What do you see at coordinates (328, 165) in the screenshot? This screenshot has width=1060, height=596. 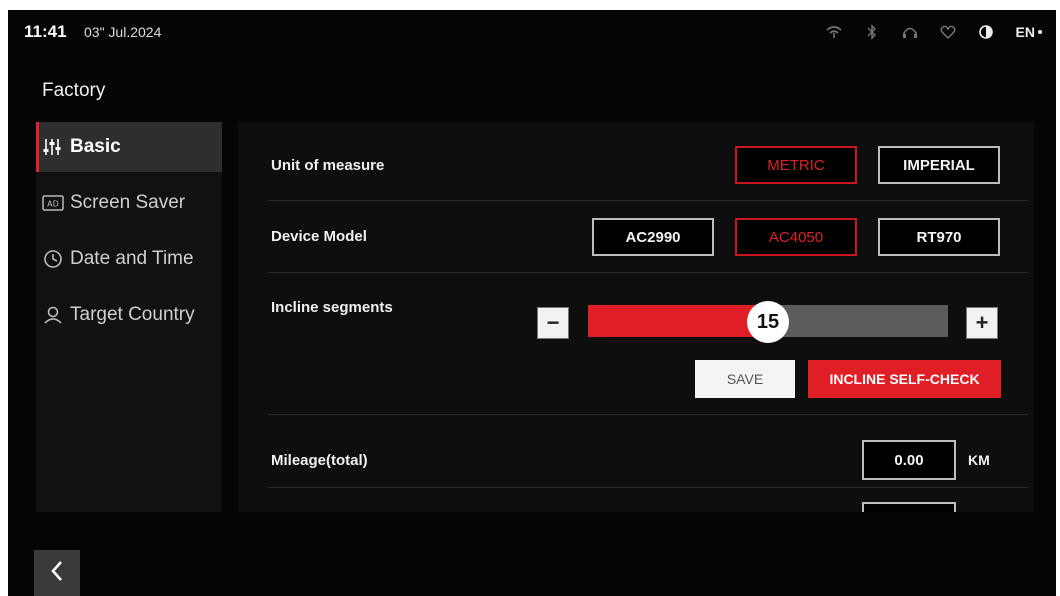 I see `unit-of-measure-label: Unit of measure` at bounding box center [328, 165].